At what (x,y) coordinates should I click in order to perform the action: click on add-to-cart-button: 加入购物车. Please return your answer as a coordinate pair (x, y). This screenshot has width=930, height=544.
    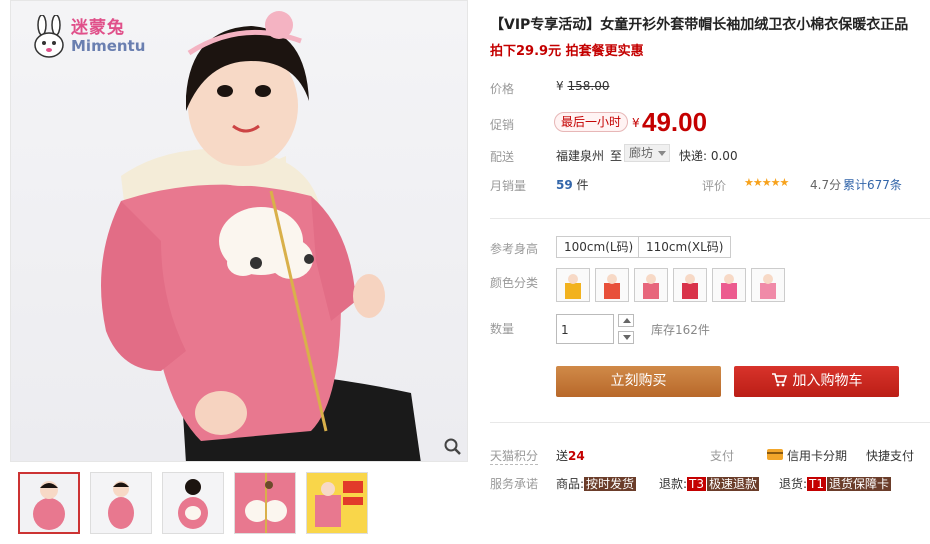
    Looking at the image, I should click on (816, 381).